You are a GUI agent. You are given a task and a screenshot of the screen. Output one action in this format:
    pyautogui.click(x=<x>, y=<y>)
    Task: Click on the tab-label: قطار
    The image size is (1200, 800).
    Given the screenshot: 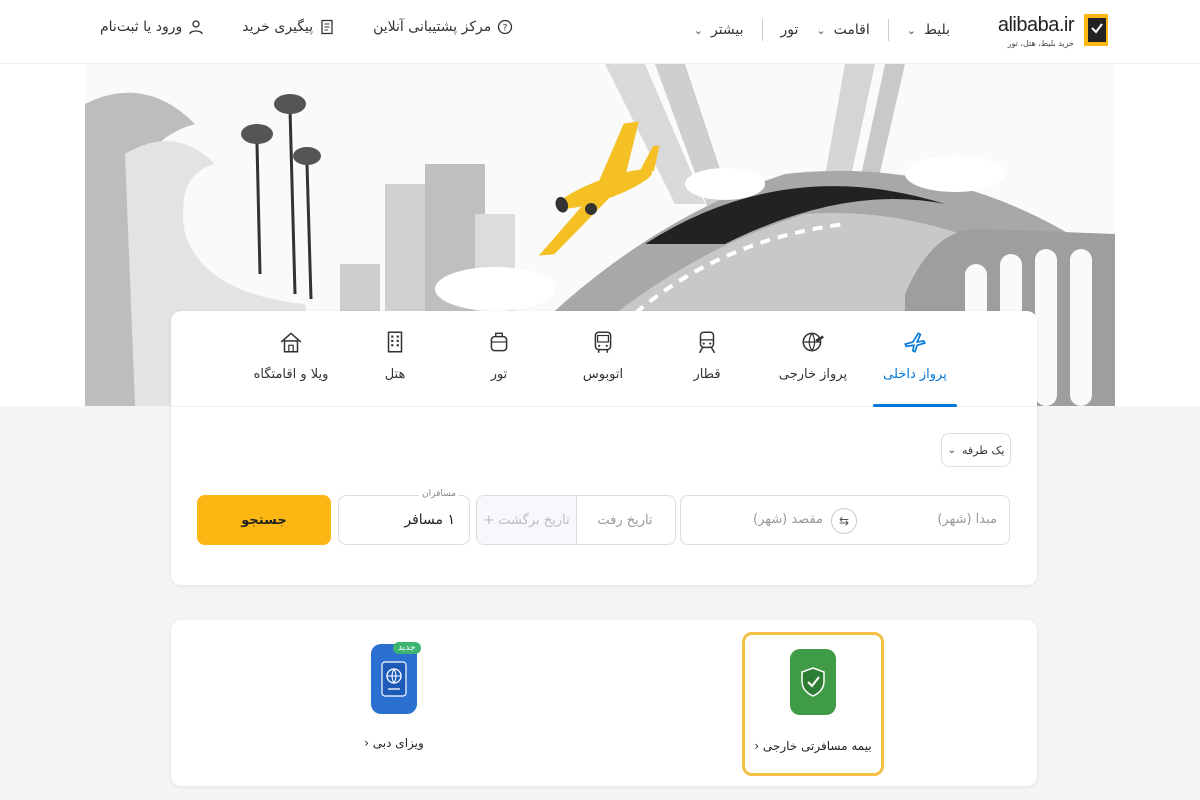 What is the action you would take?
    pyautogui.click(x=707, y=374)
    